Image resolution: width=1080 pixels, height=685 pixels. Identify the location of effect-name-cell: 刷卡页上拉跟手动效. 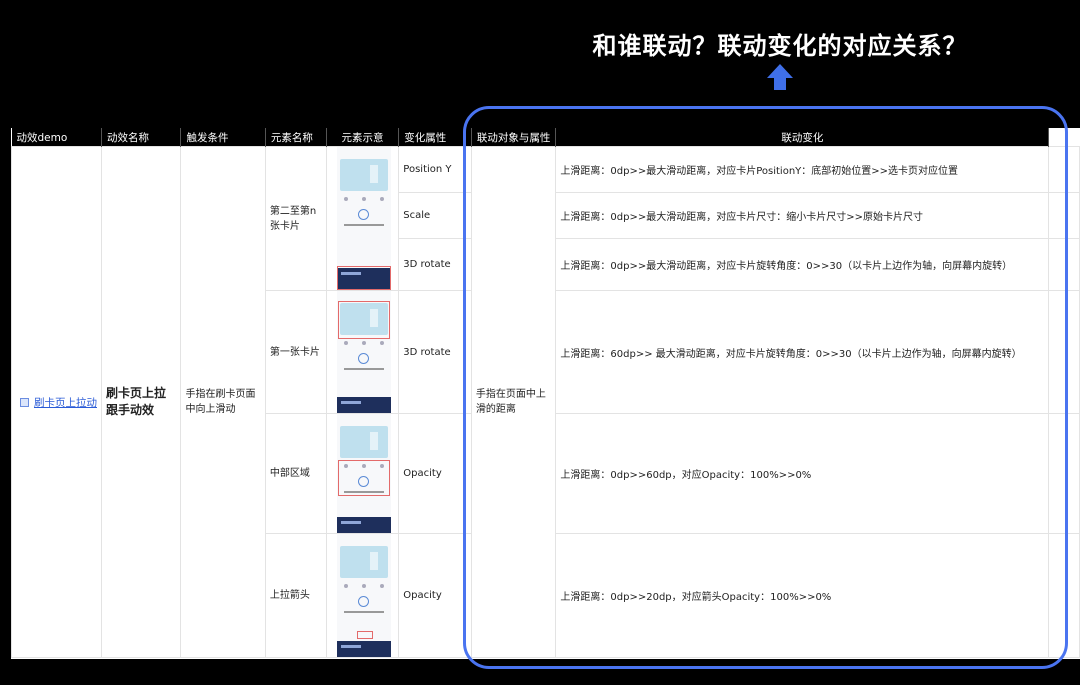
(141, 402).